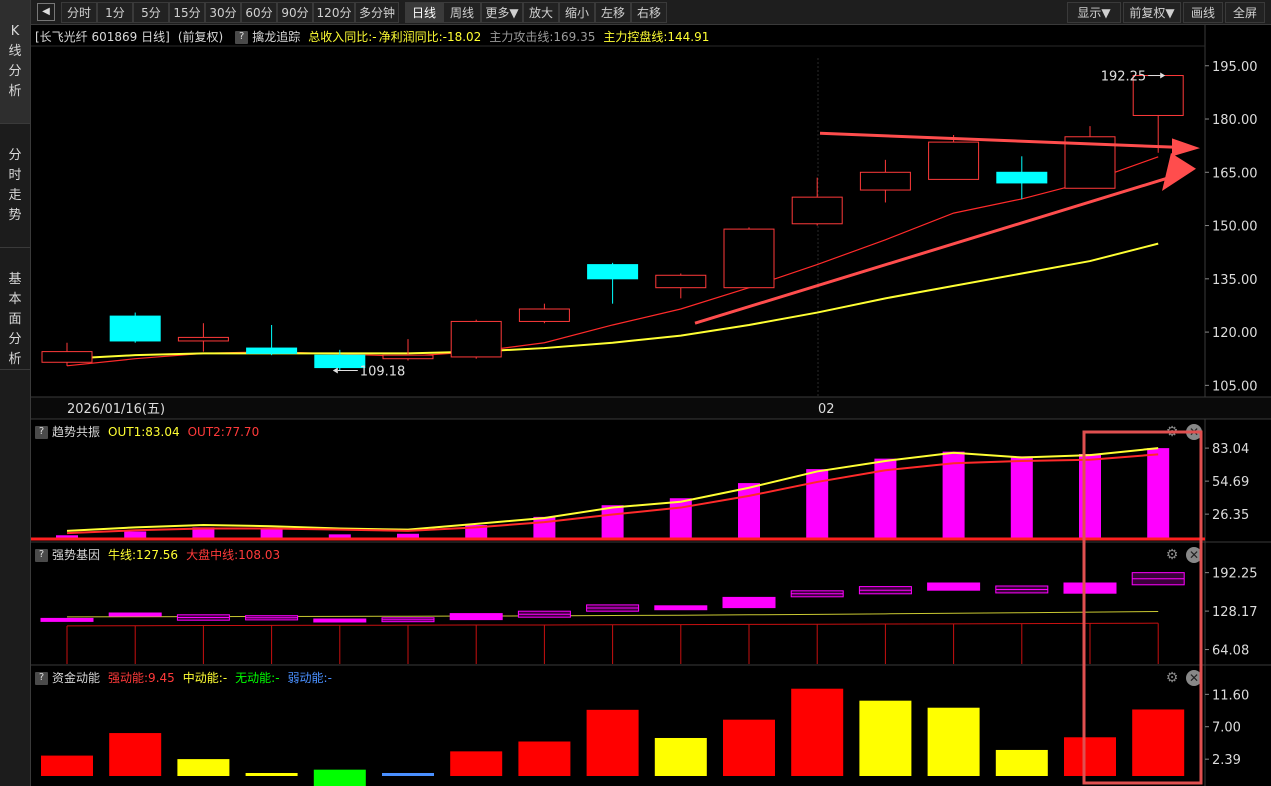 The height and width of the screenshot is (786, 1271). Describe the element at coordinates (1094, 12) in the screenshot. I see `toolbar-right-button-0: 显示▼` at that location.